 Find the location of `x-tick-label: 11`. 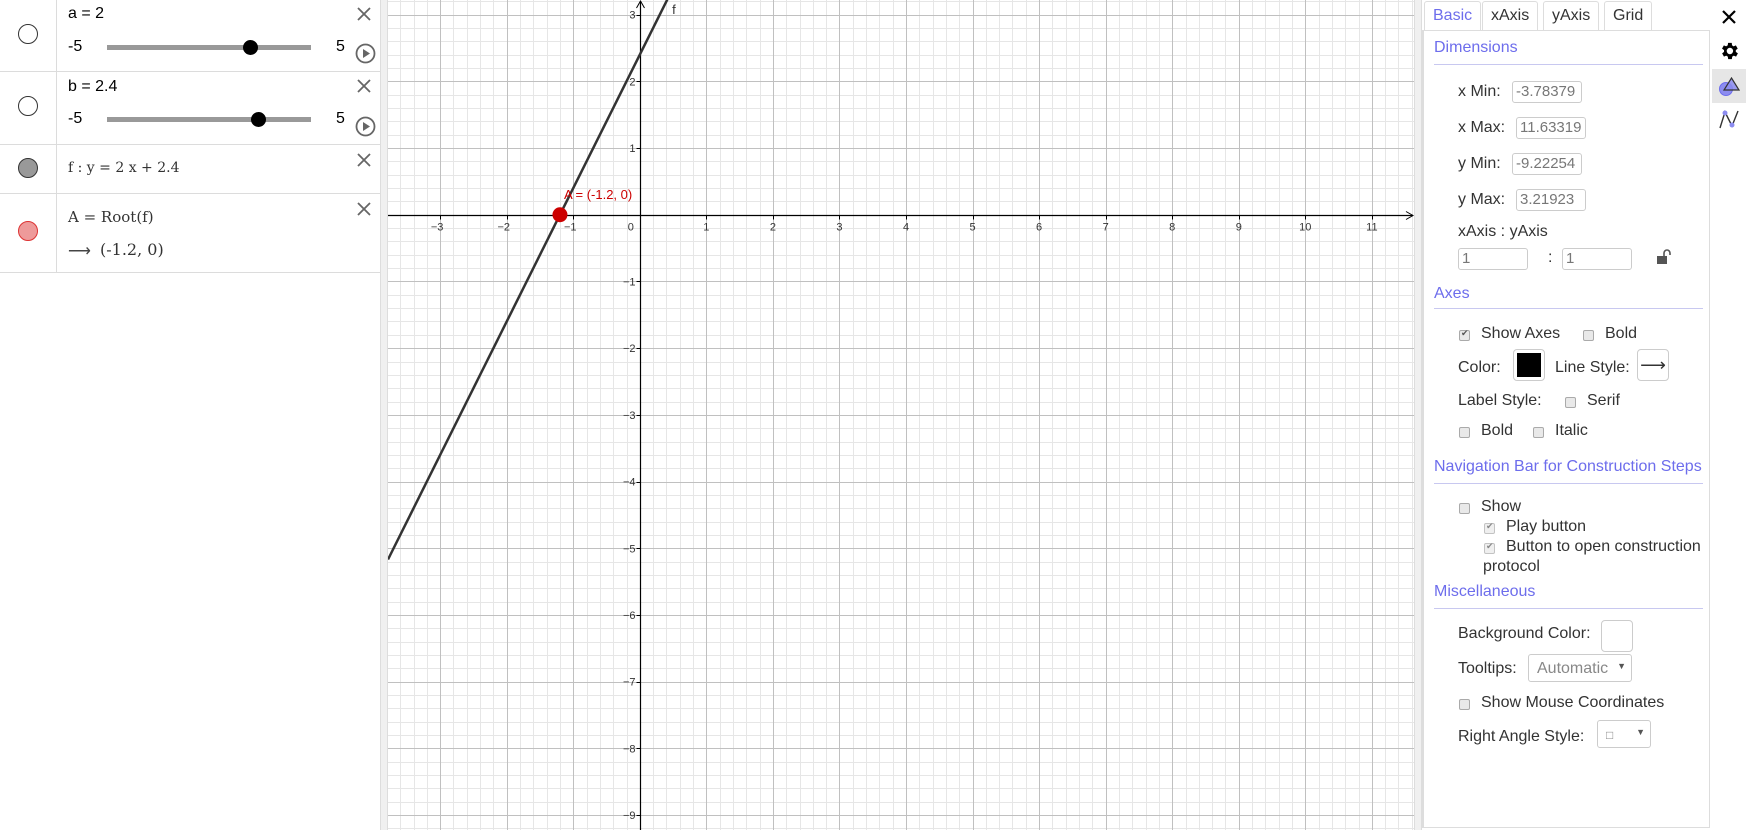

x-tick-label: 11 is located at coordinates (1371, 228).